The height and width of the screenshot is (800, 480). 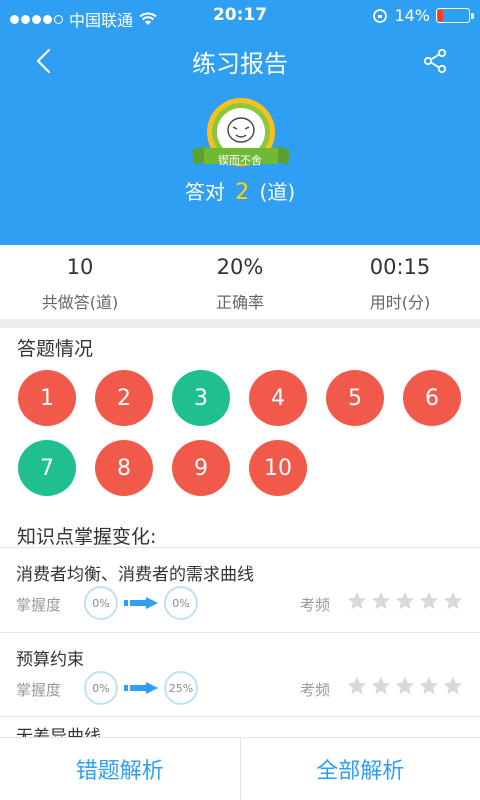 What do you see at coordinates (240, 323) in the screenshot?
I see `section-divider` at bounding box center [240, 323].